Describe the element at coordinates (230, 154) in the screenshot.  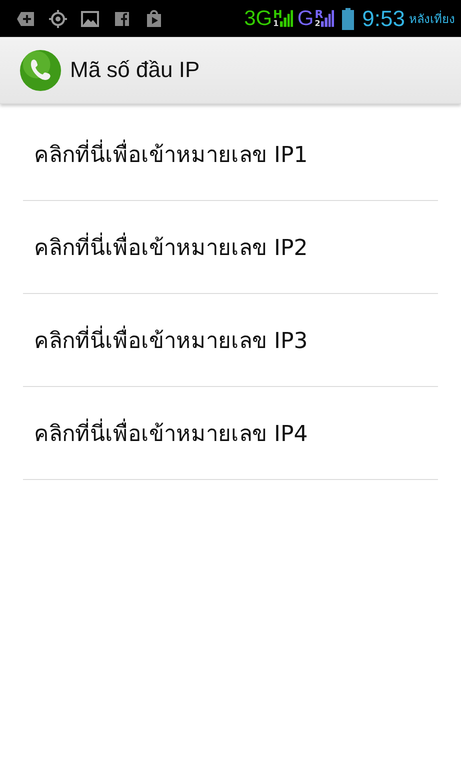
I see `list-item: คลิกที่นี่เพื่อเข้าหมายเลข IP1` at that location.